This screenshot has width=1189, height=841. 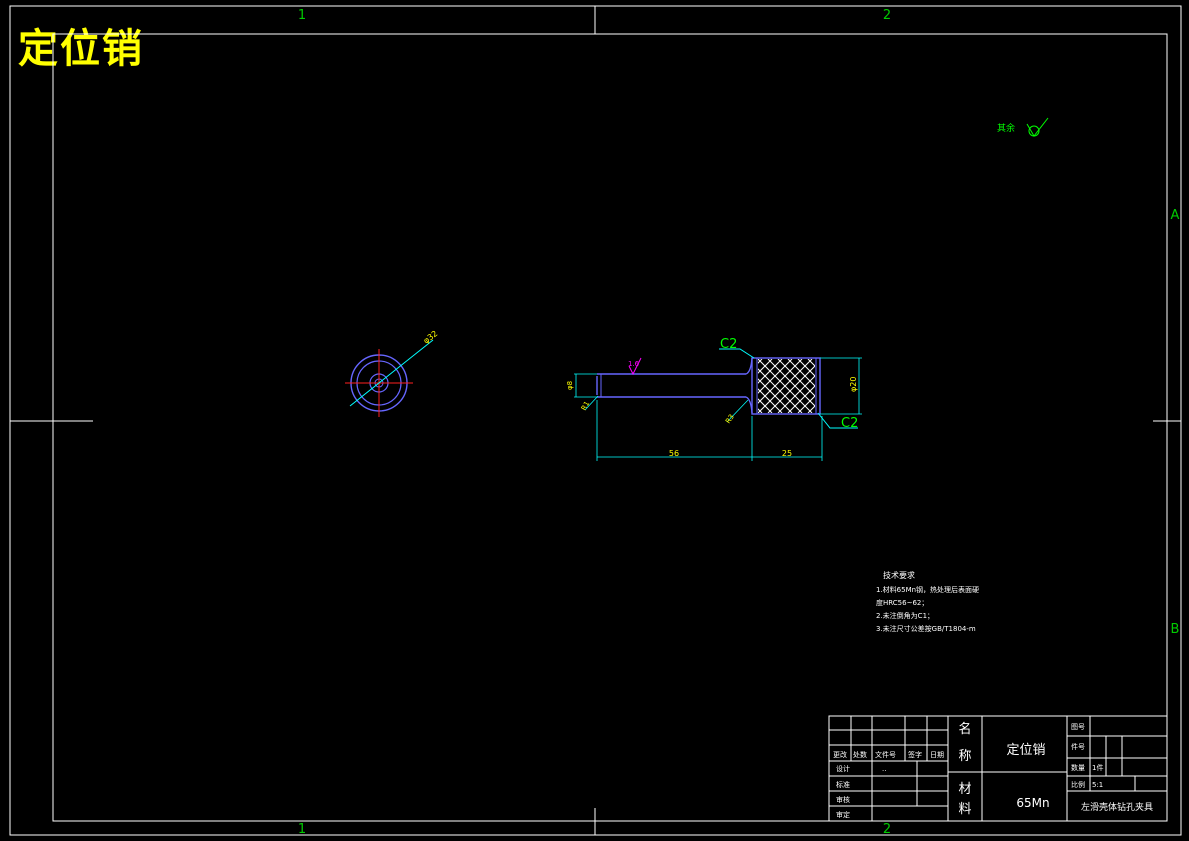 I want to click on role-standard: 标准, so click(x=843, y=784).